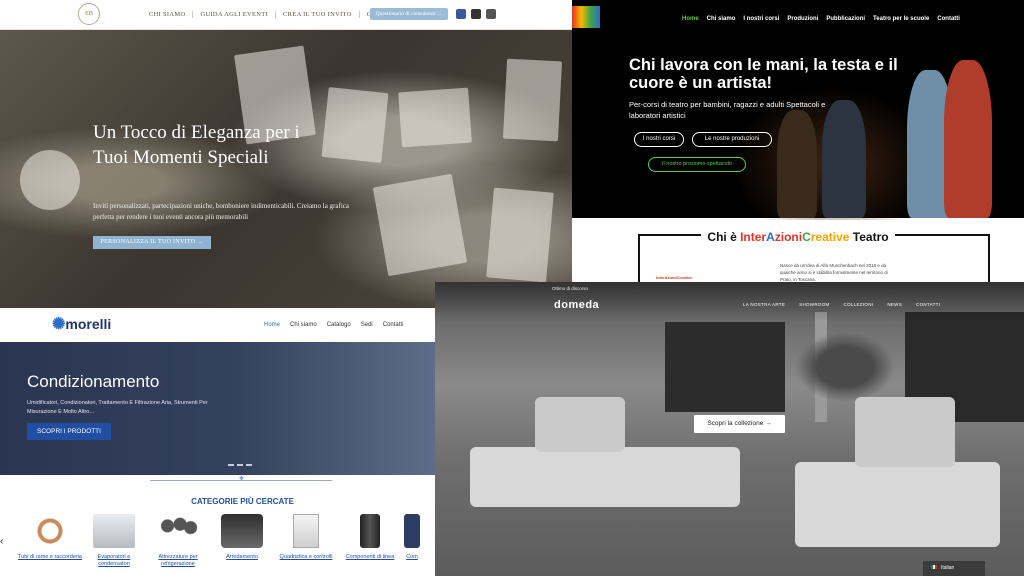 Image resolution: width=1024 pixels, height=576 pixels. I want to click on productions-button: Le nostre produzioni, so click(732, 139).